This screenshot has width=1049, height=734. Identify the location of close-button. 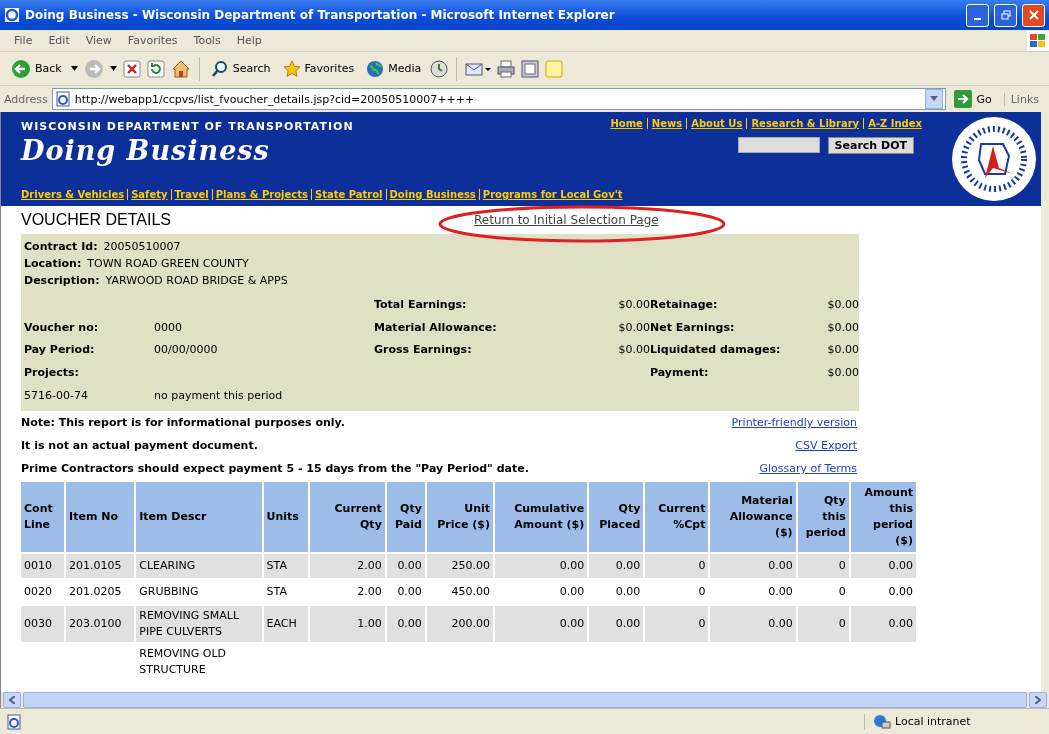
(1033, 15).